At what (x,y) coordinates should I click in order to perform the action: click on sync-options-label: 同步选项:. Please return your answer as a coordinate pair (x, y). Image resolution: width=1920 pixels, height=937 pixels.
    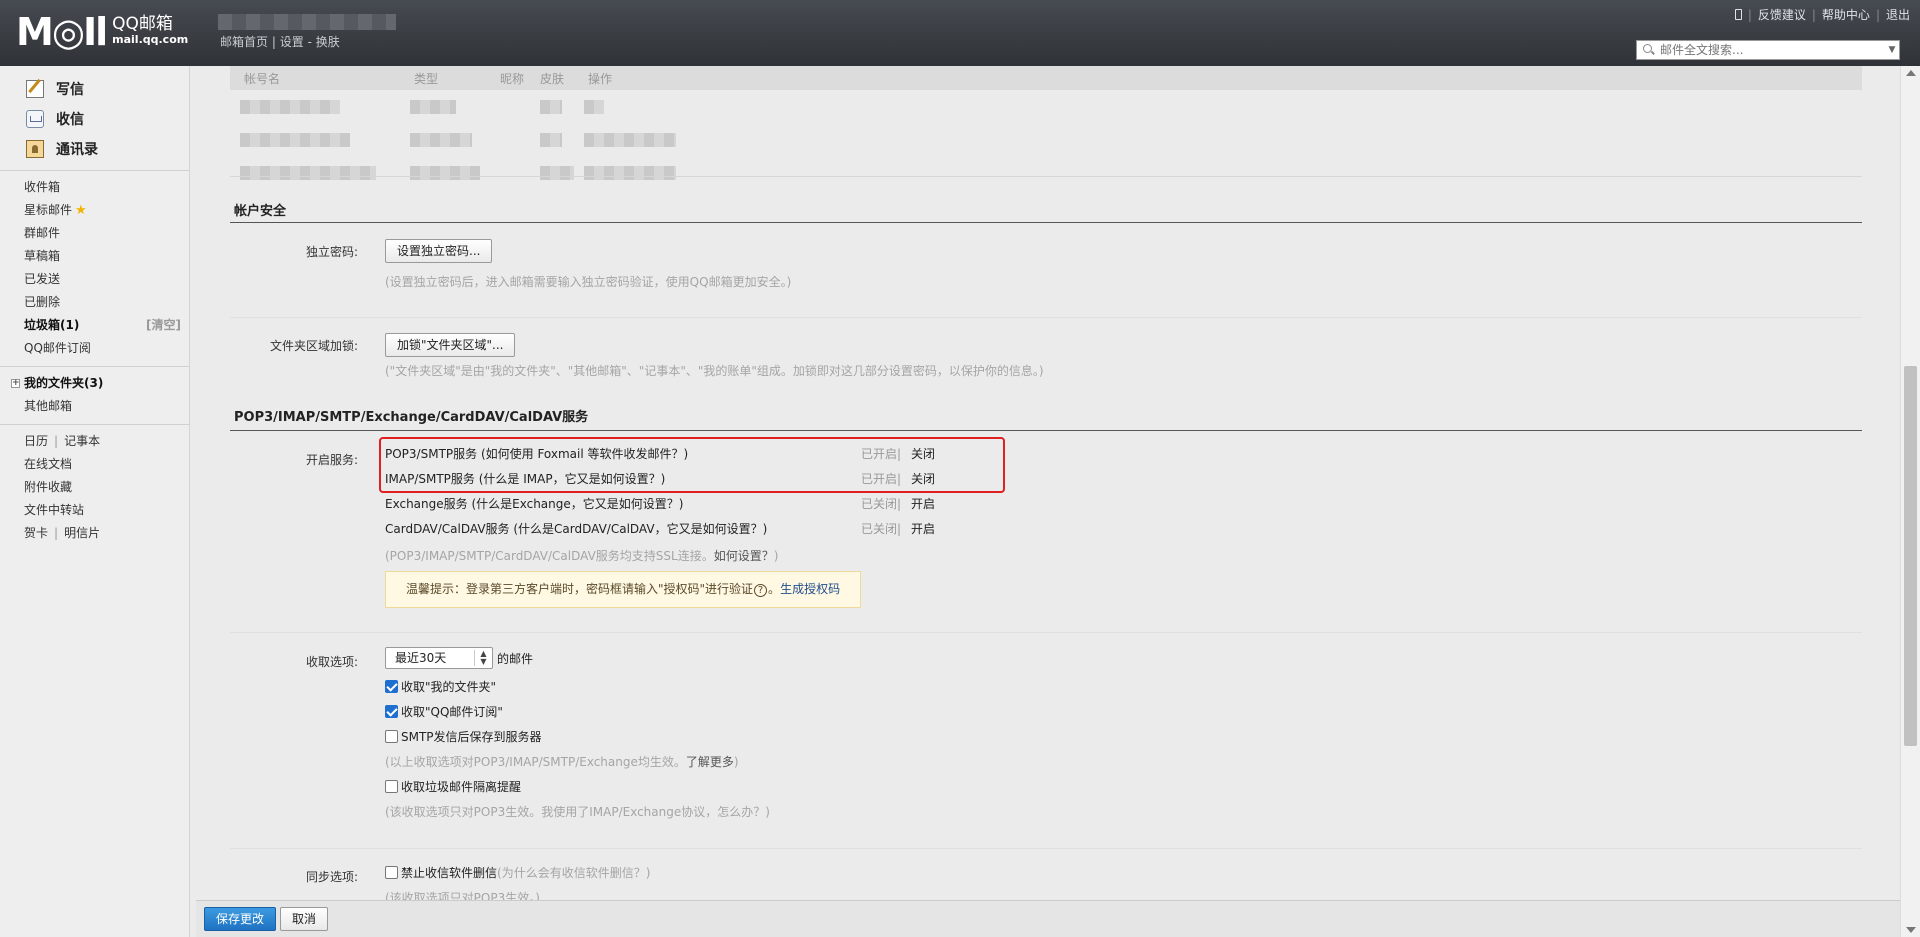
    Looking at the image, I should click on (331, 877).